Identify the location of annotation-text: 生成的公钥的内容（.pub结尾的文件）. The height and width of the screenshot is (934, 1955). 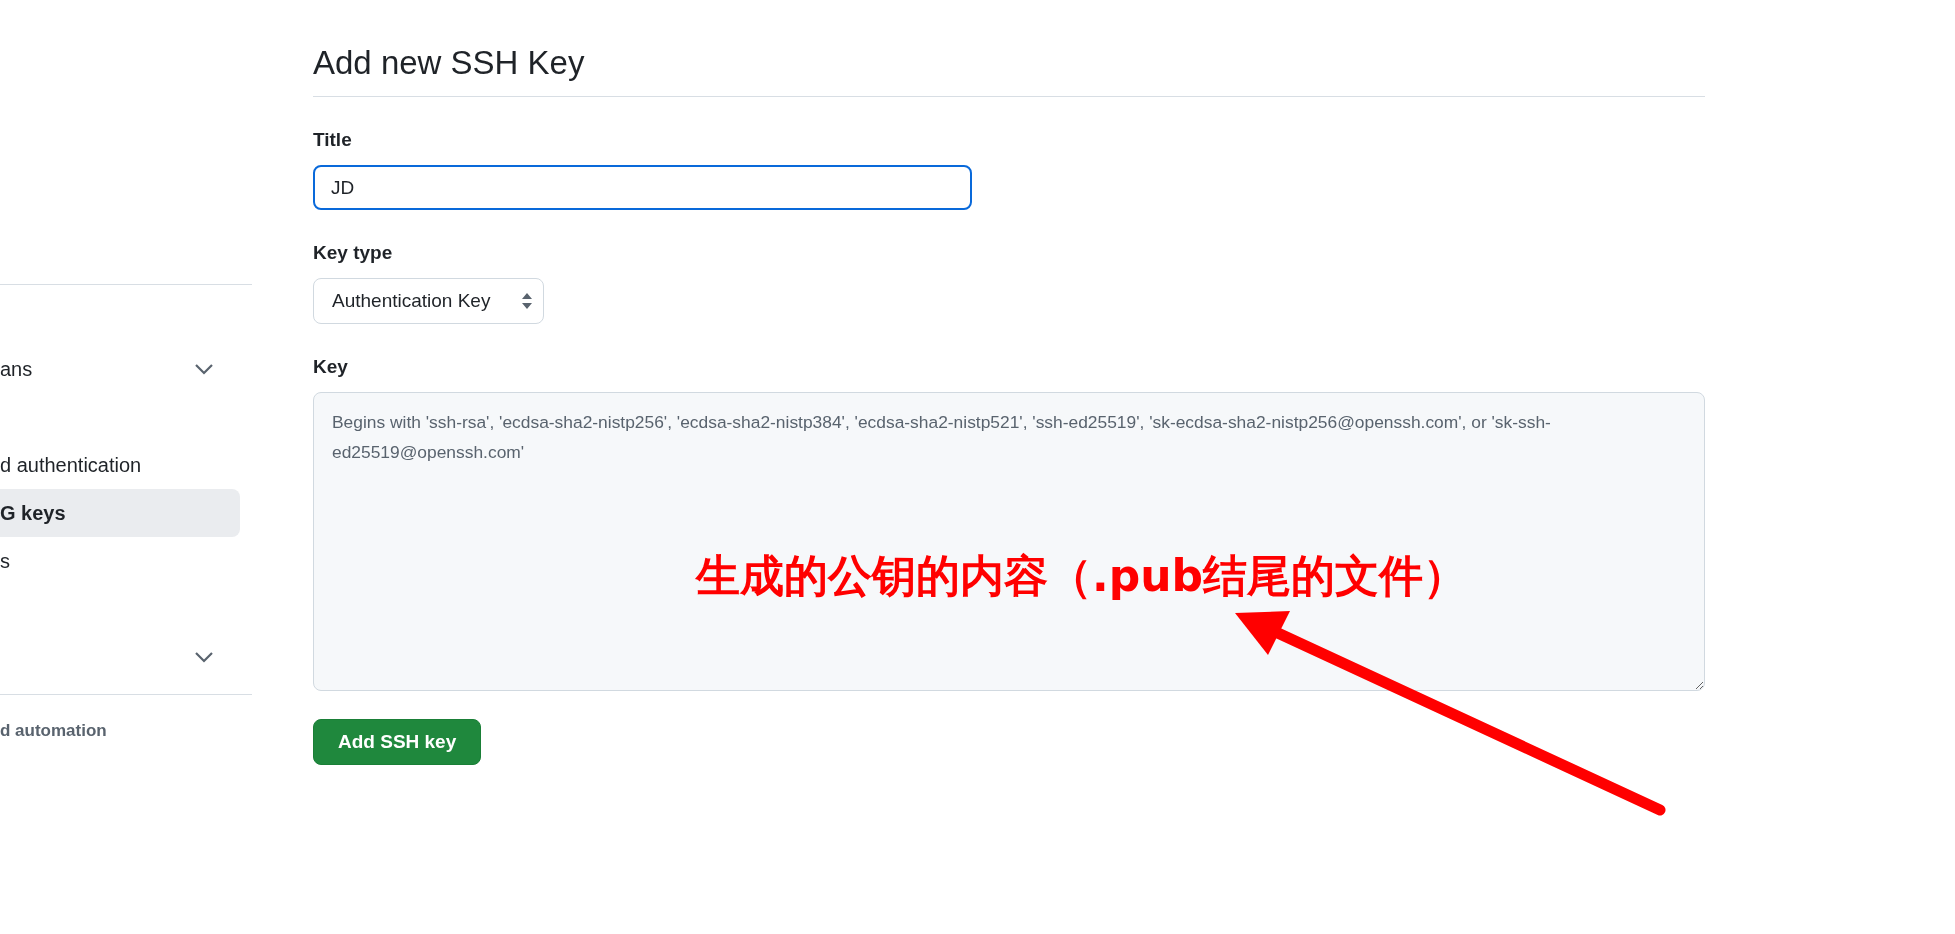
(1082, 576).